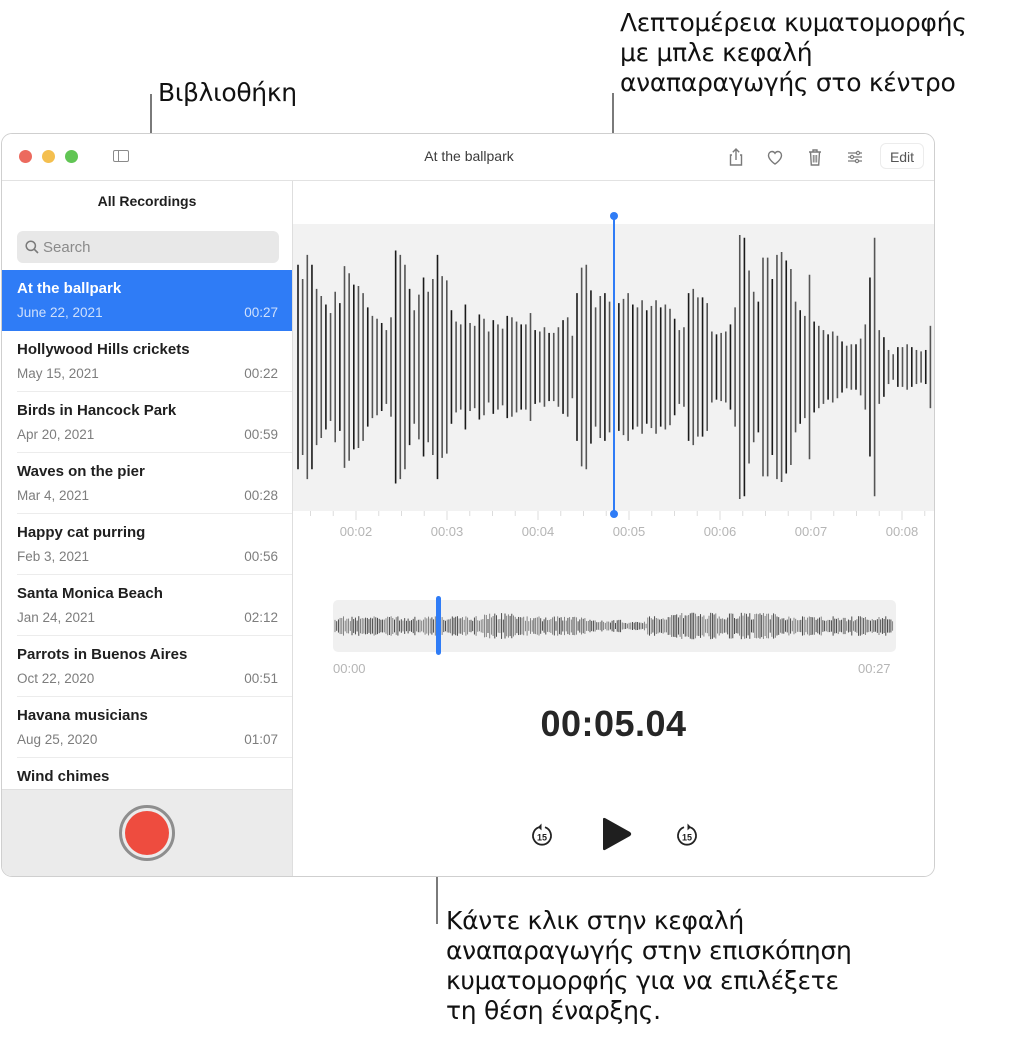 This screenshot has height=1047, width=1009. Describe the element at coordinates (158, 247) in the screenshot. I see `search-input` at that location.